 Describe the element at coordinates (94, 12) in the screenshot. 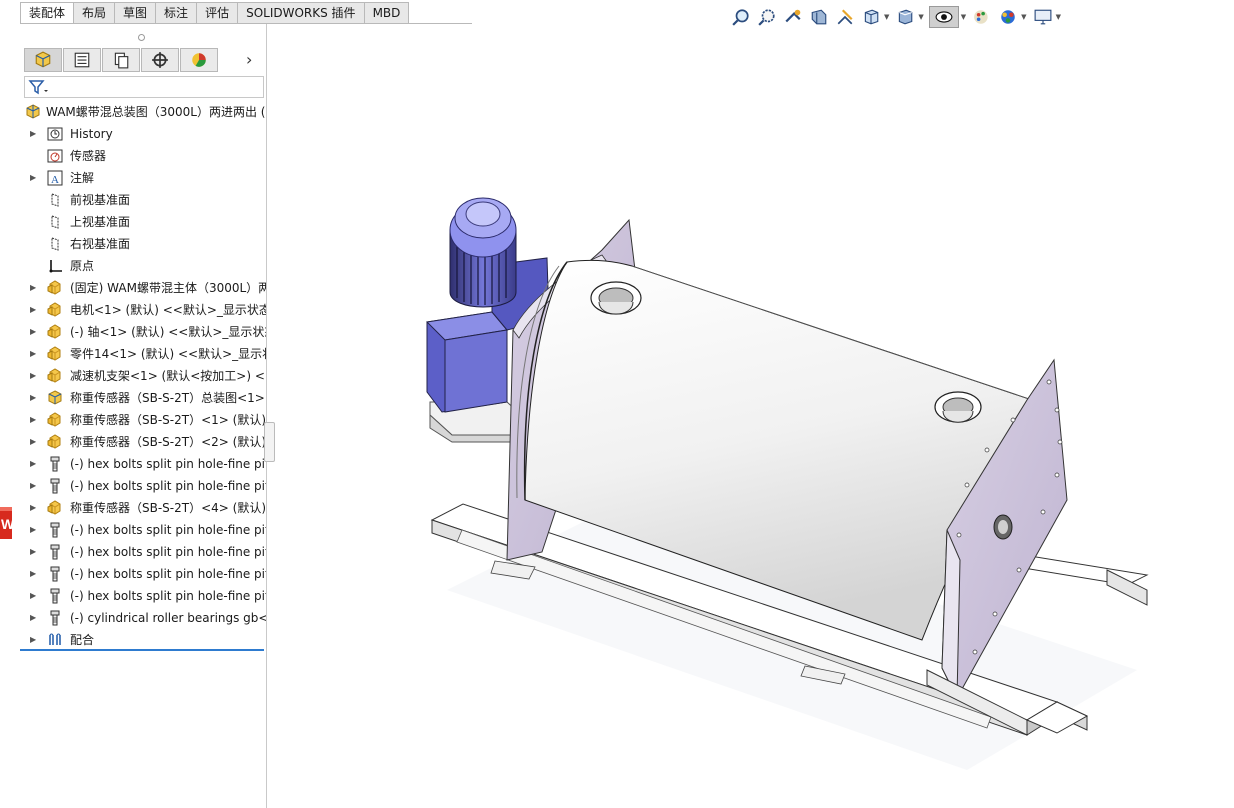

I see `command-tab: 布局` at that location.